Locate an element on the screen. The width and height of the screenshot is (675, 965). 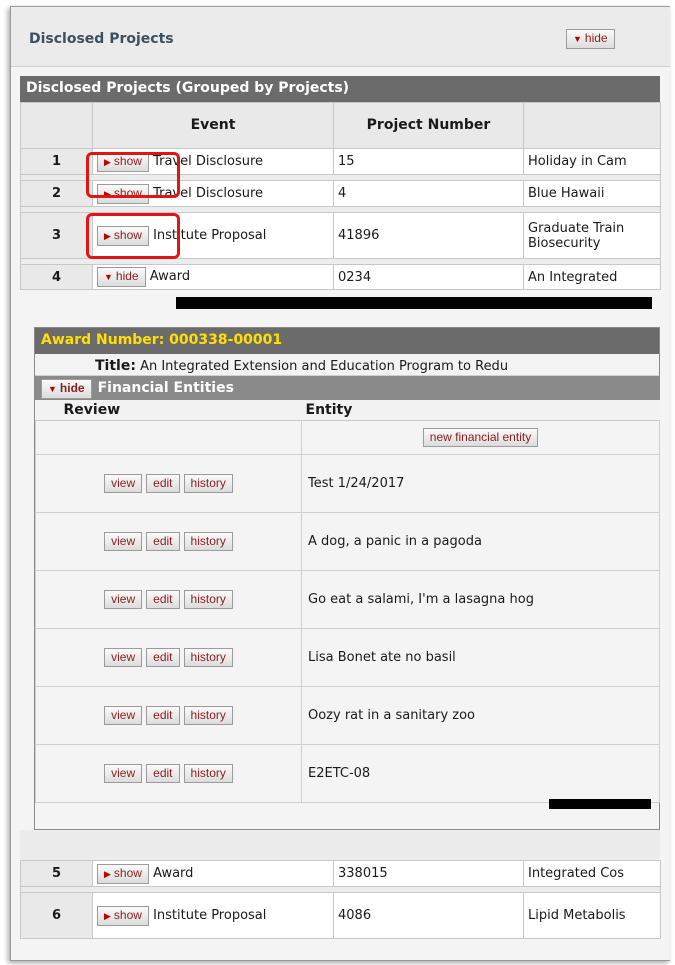
table-row: view edit history Lisa Bonet ate no basil is located at coordinates (347, 657).